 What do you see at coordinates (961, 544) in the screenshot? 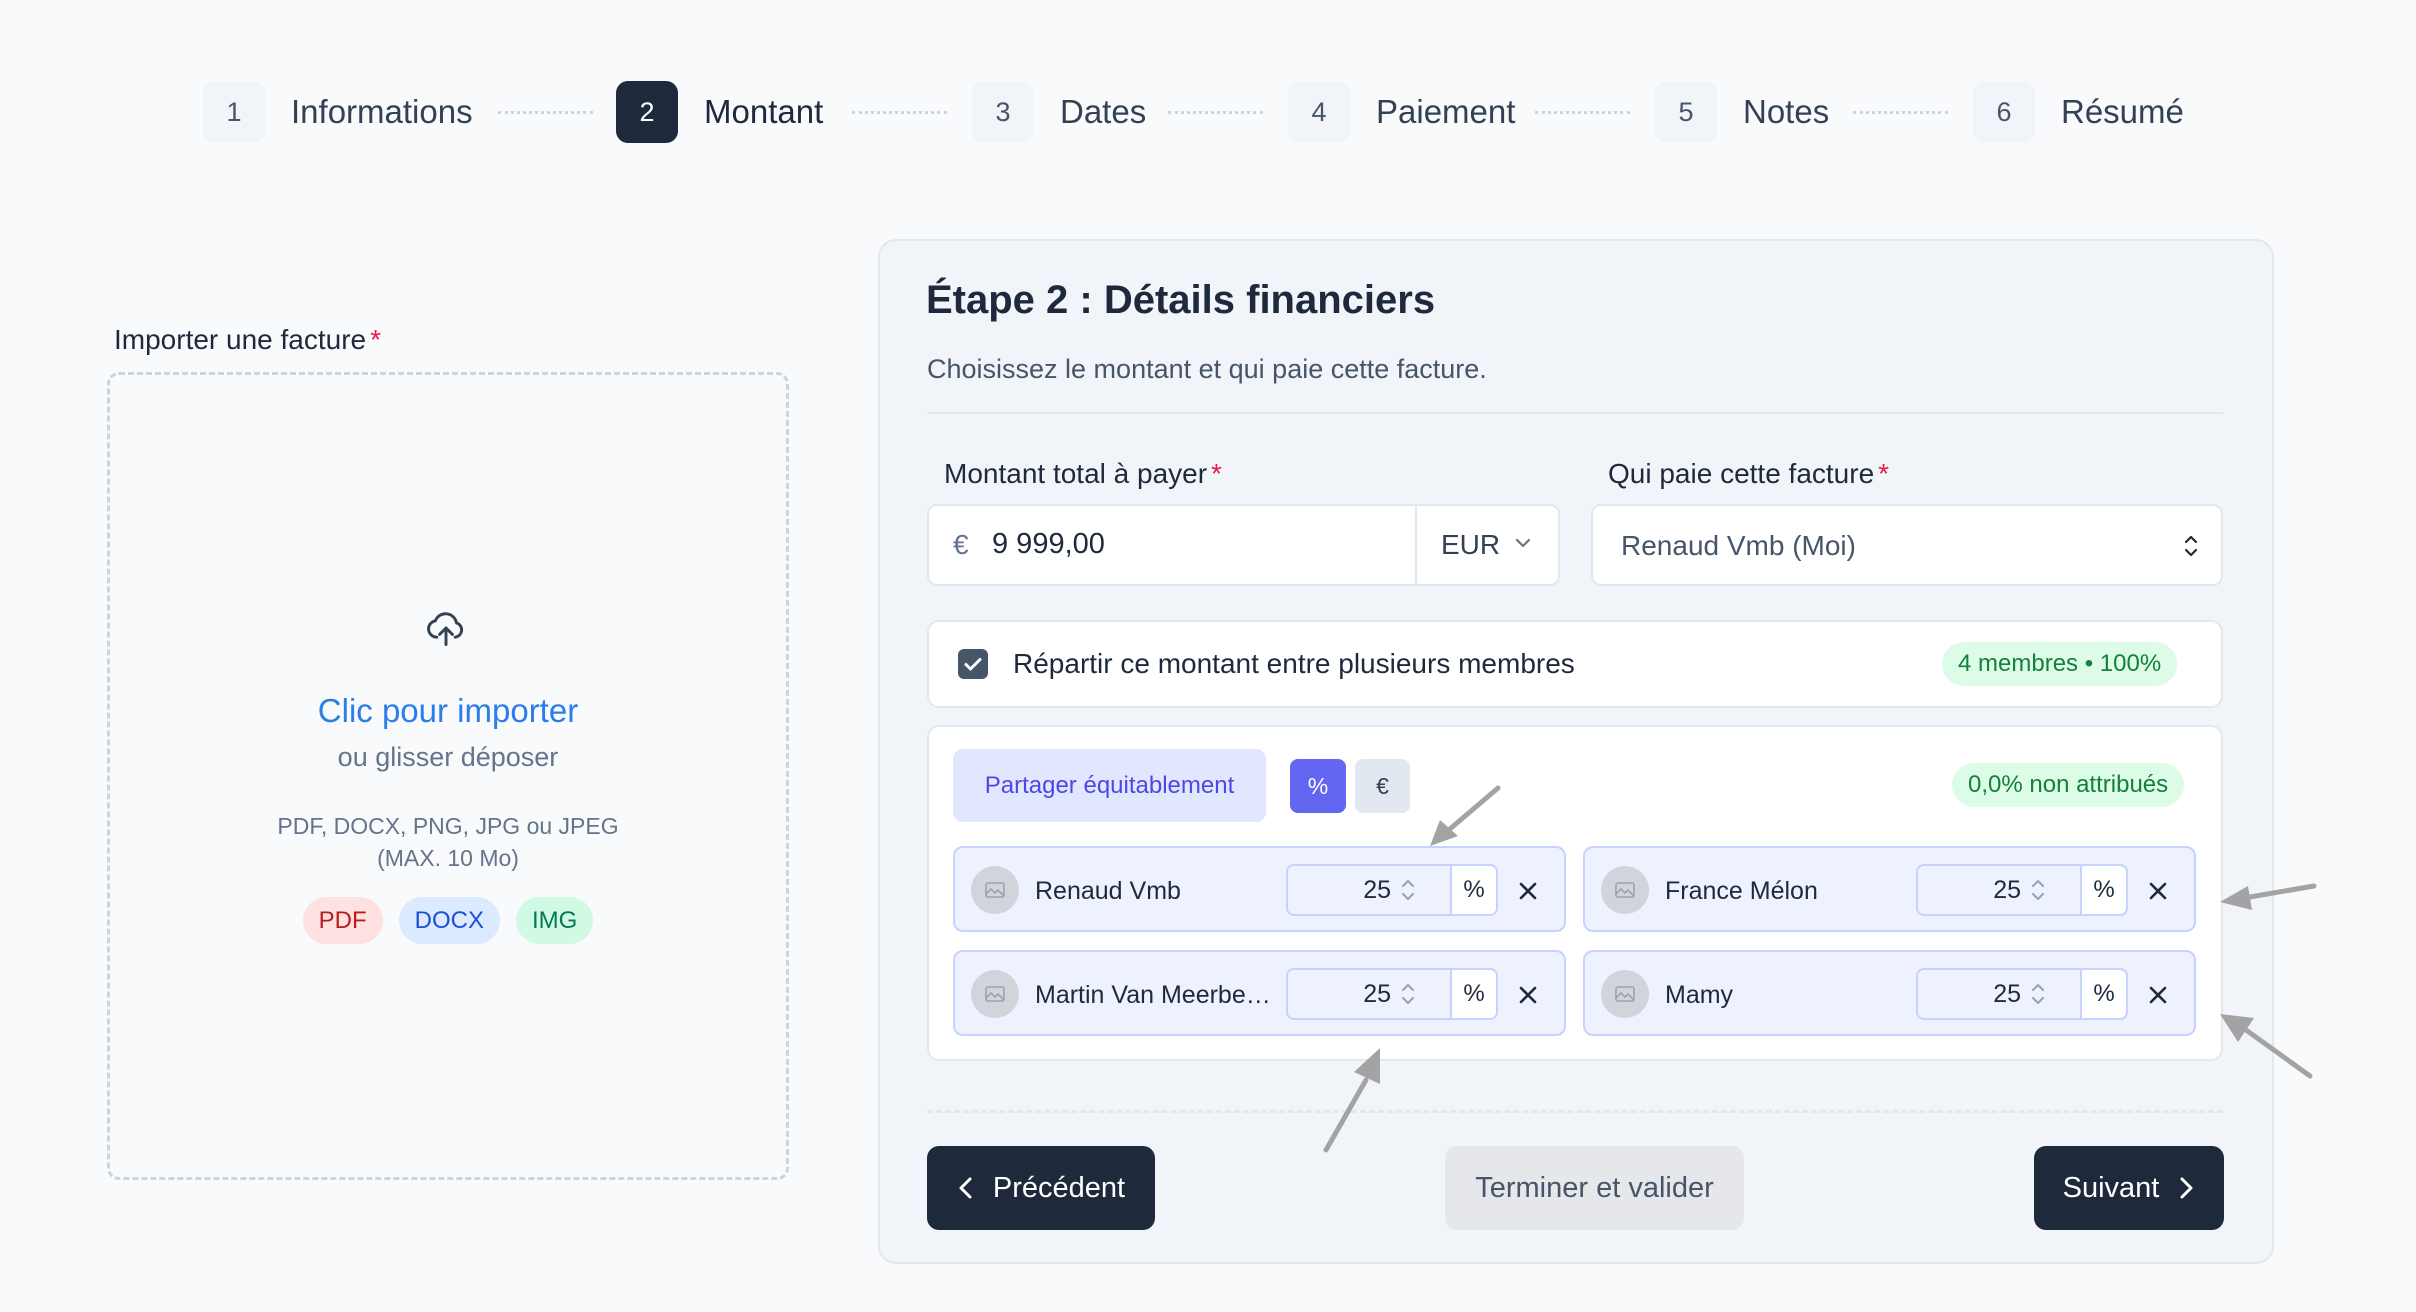
I see `euro-prefix: €` at bounding box center [961, 544].